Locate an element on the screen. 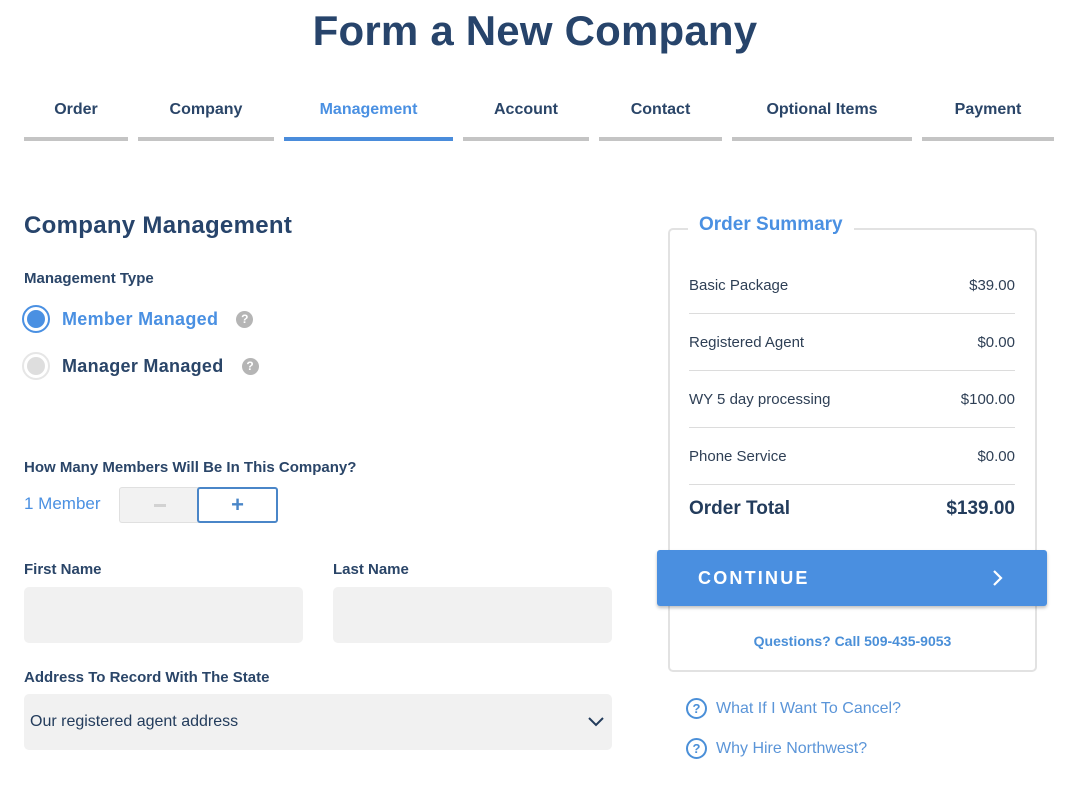 The height and width of the screenshot is (802, 1070). tab-order: Order is located at coordinates (76, 115).